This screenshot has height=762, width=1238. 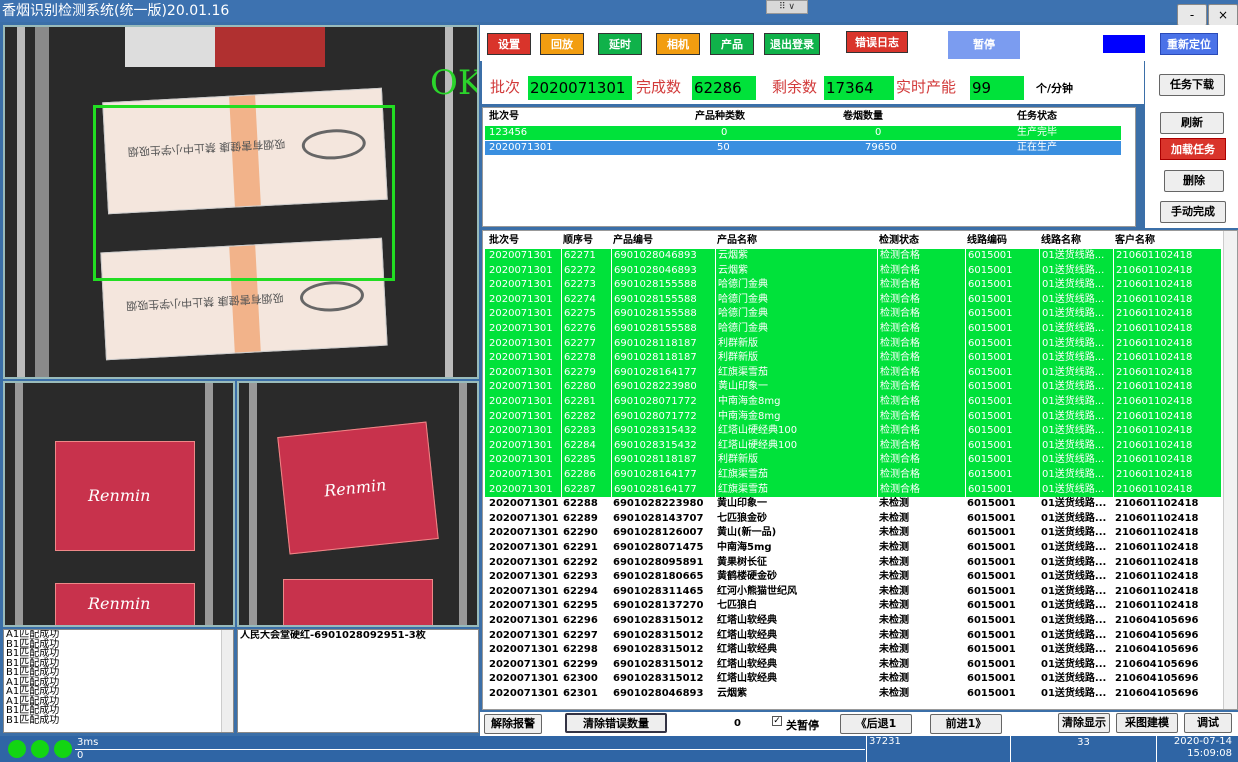 I want to click on detail-scrollbar, so click(x=1230, y=470).